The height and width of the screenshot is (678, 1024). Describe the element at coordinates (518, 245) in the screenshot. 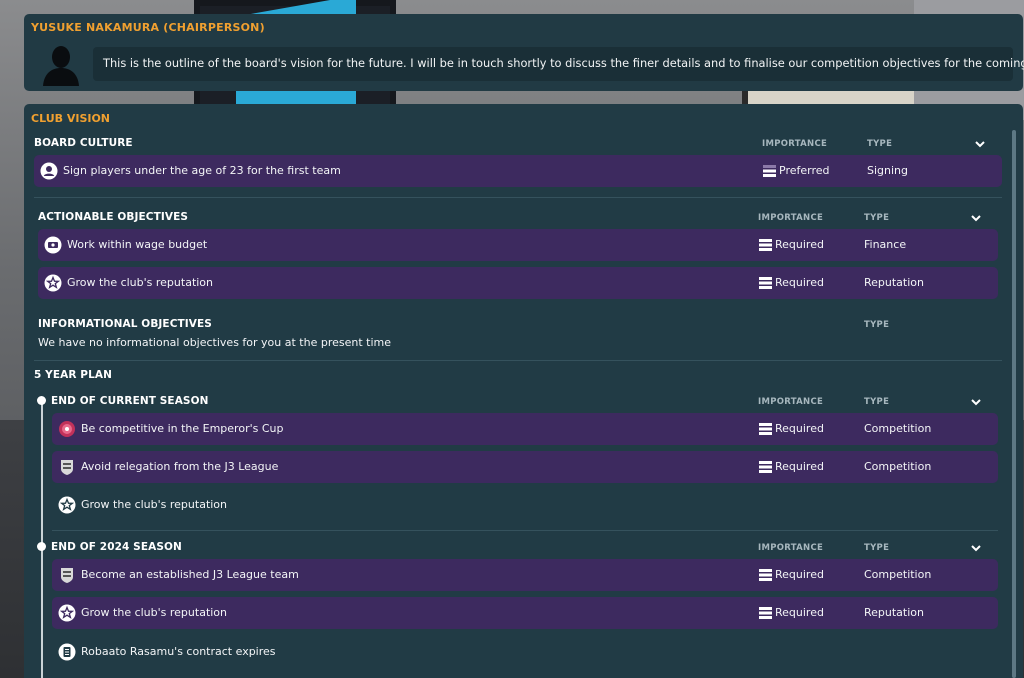

I see `actionable-row-wage: Work within wage budget Required Finance` at that location.